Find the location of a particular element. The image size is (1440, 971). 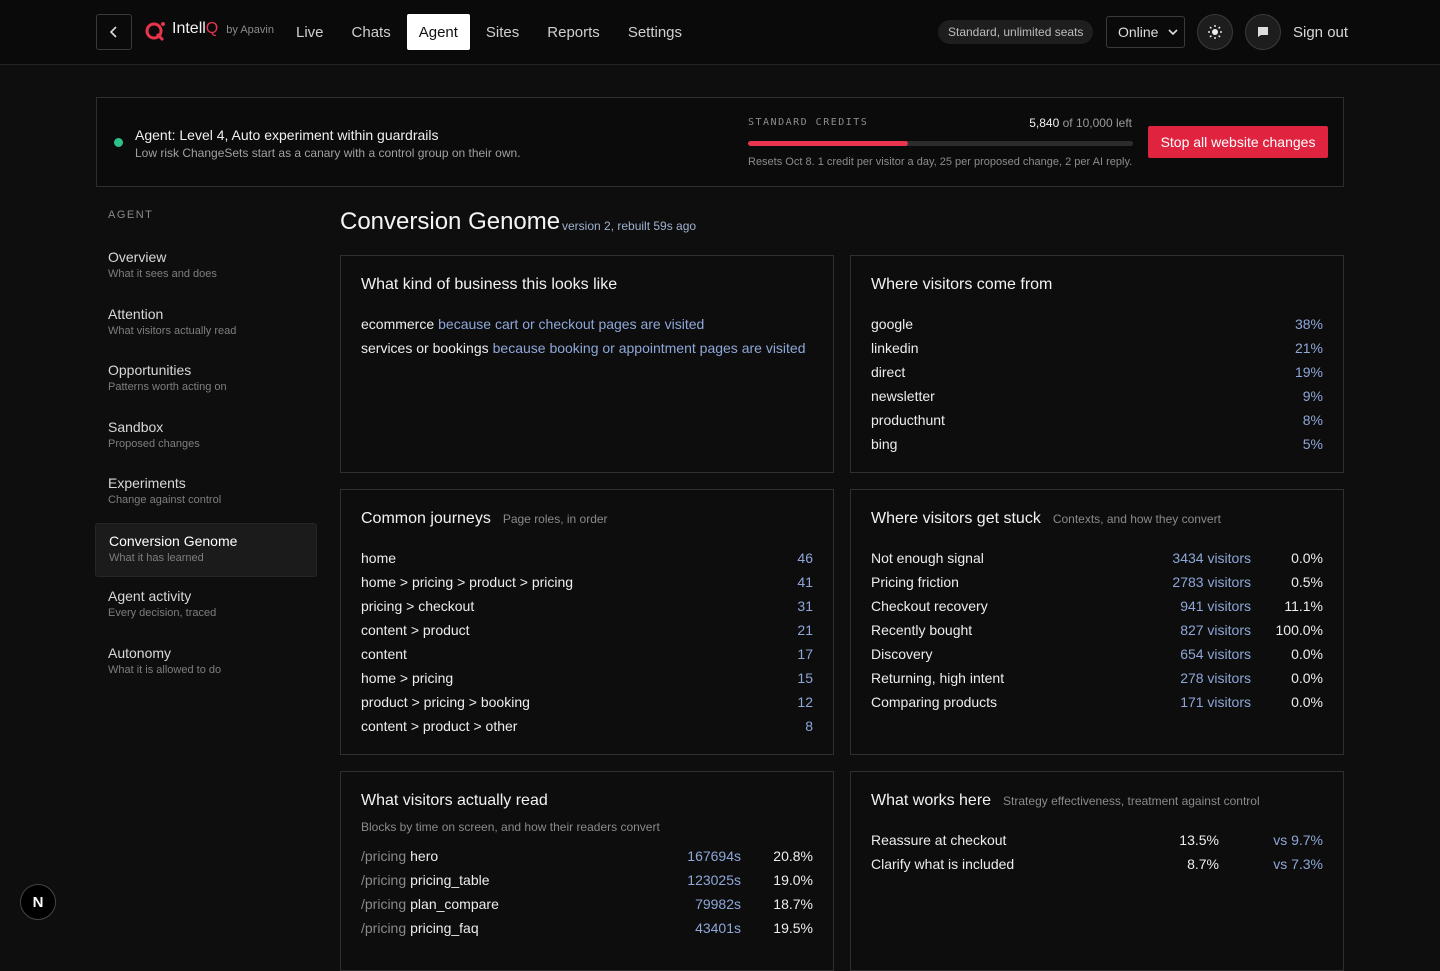

brand: IntellQ by Apavin is located at coordinates (209, 31).